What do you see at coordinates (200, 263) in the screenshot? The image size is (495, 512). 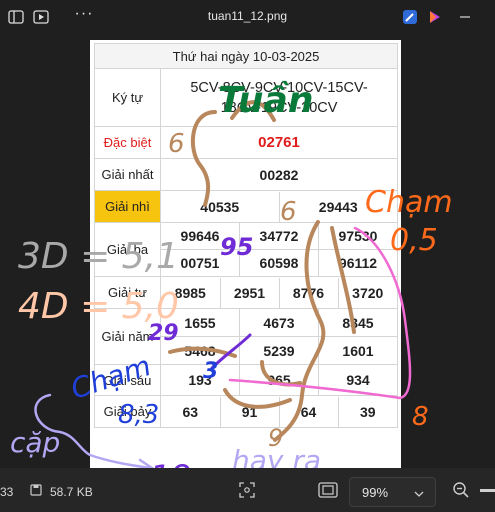 I see `prize-3-value: 00751` at bounding box center [200, 263].